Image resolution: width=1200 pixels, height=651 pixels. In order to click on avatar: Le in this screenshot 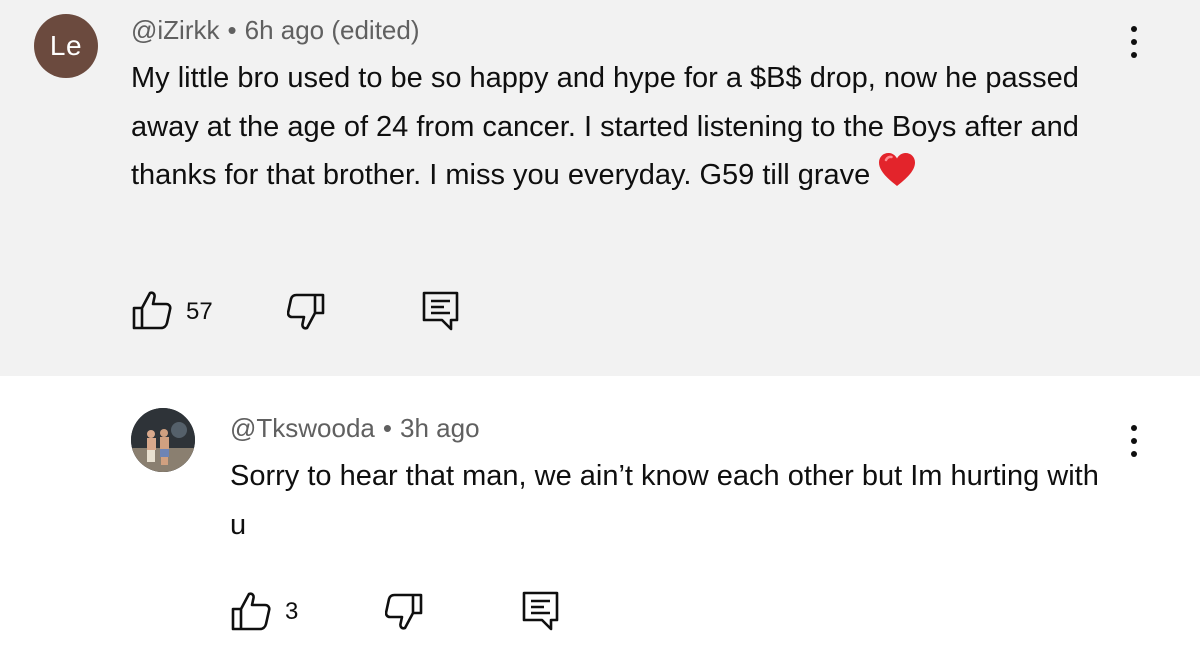, I will do `click(66, 46)`.